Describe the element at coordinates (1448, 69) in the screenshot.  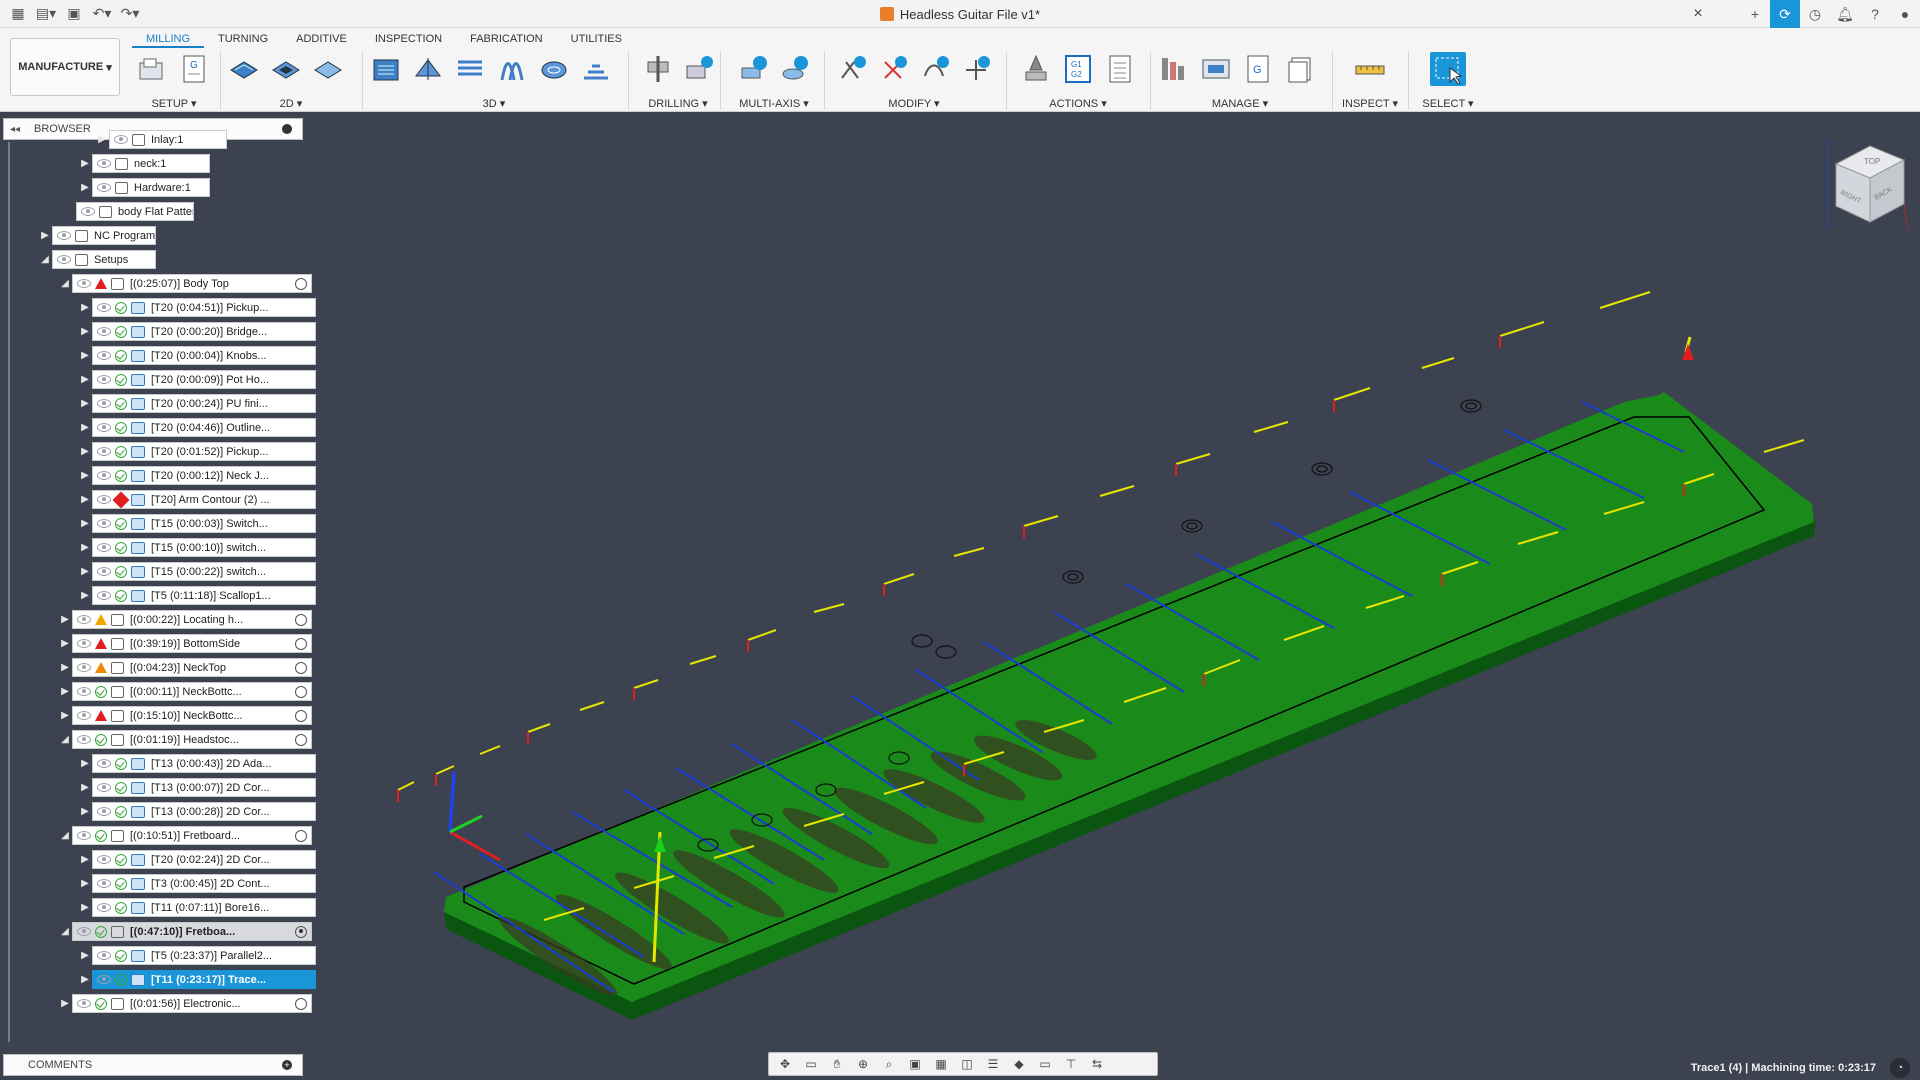
I see `select-icon` at that location.